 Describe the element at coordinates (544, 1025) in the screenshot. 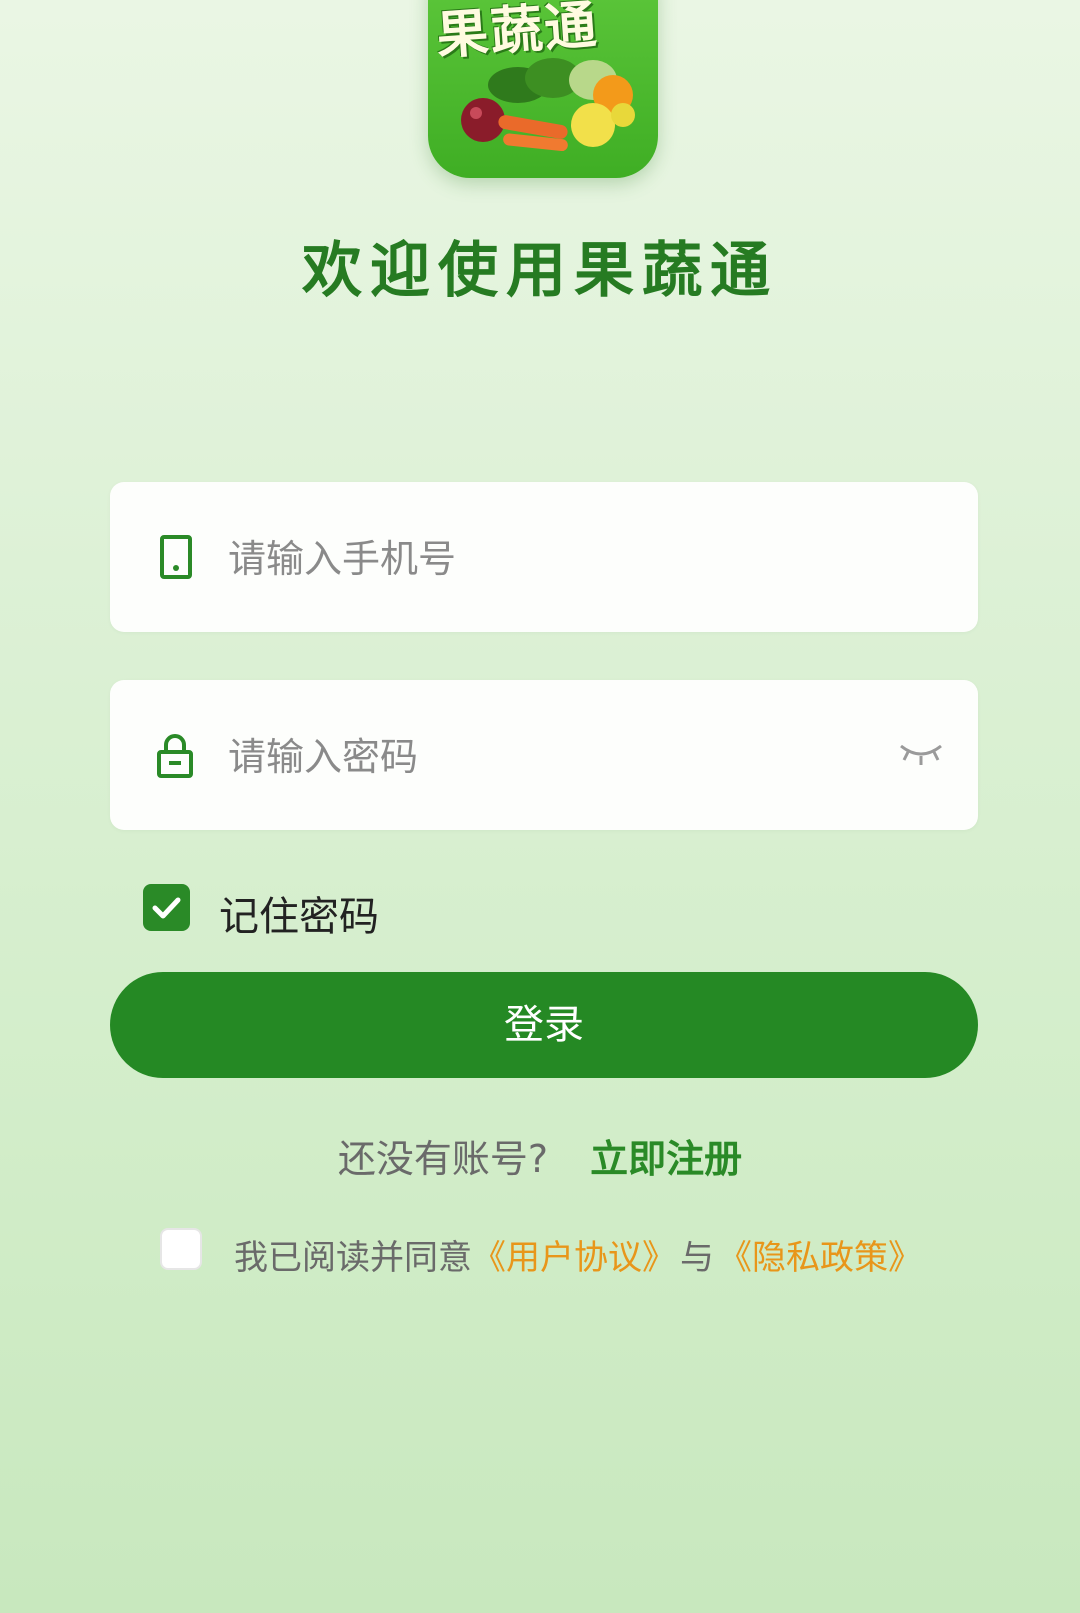

I see `login-button: 登录` at that location.